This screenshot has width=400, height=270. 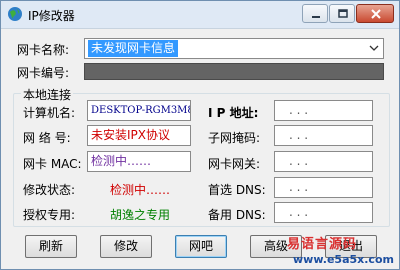 I want to click on close-icon, so click(x=376, y=14).